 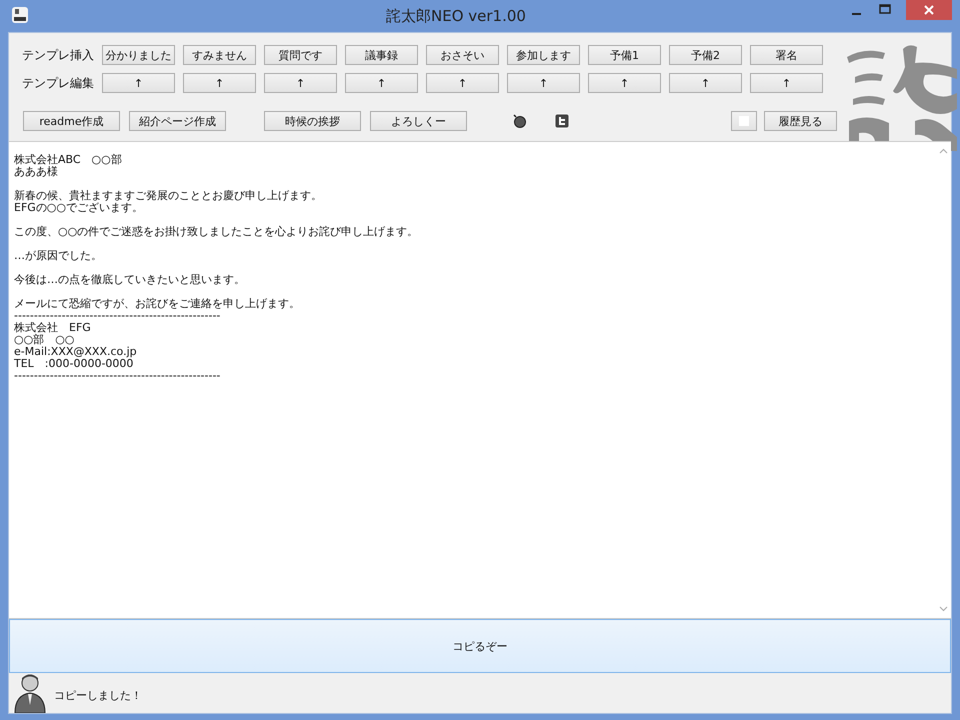 What do you see at coordinates (71, 121) in the screenshot?
I see `tool-button: readme作成` at bounding box center [71, 121].